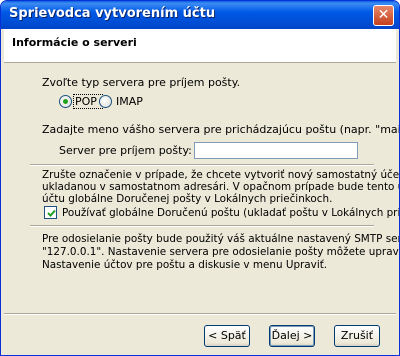 The width and height of the screenshot is (400, 356). What do you see at coordinates (292, 336) in the screenshot?
I see `next-button: Ďalej >` at bounding box center [292, 336].